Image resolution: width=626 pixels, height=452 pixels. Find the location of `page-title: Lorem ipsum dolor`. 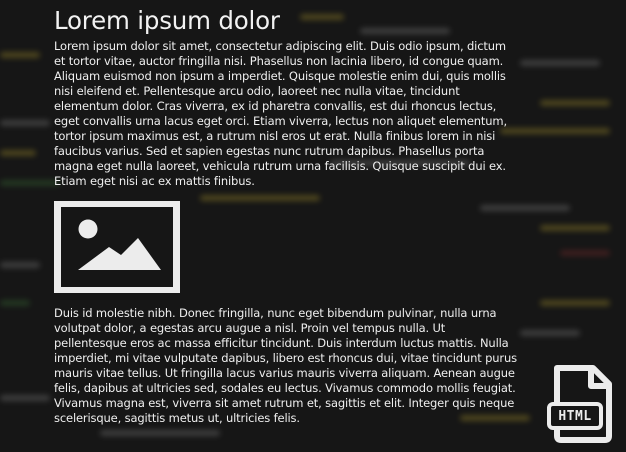

page-title: Lorem ipsum dolor is located at coordinates (167, 20).